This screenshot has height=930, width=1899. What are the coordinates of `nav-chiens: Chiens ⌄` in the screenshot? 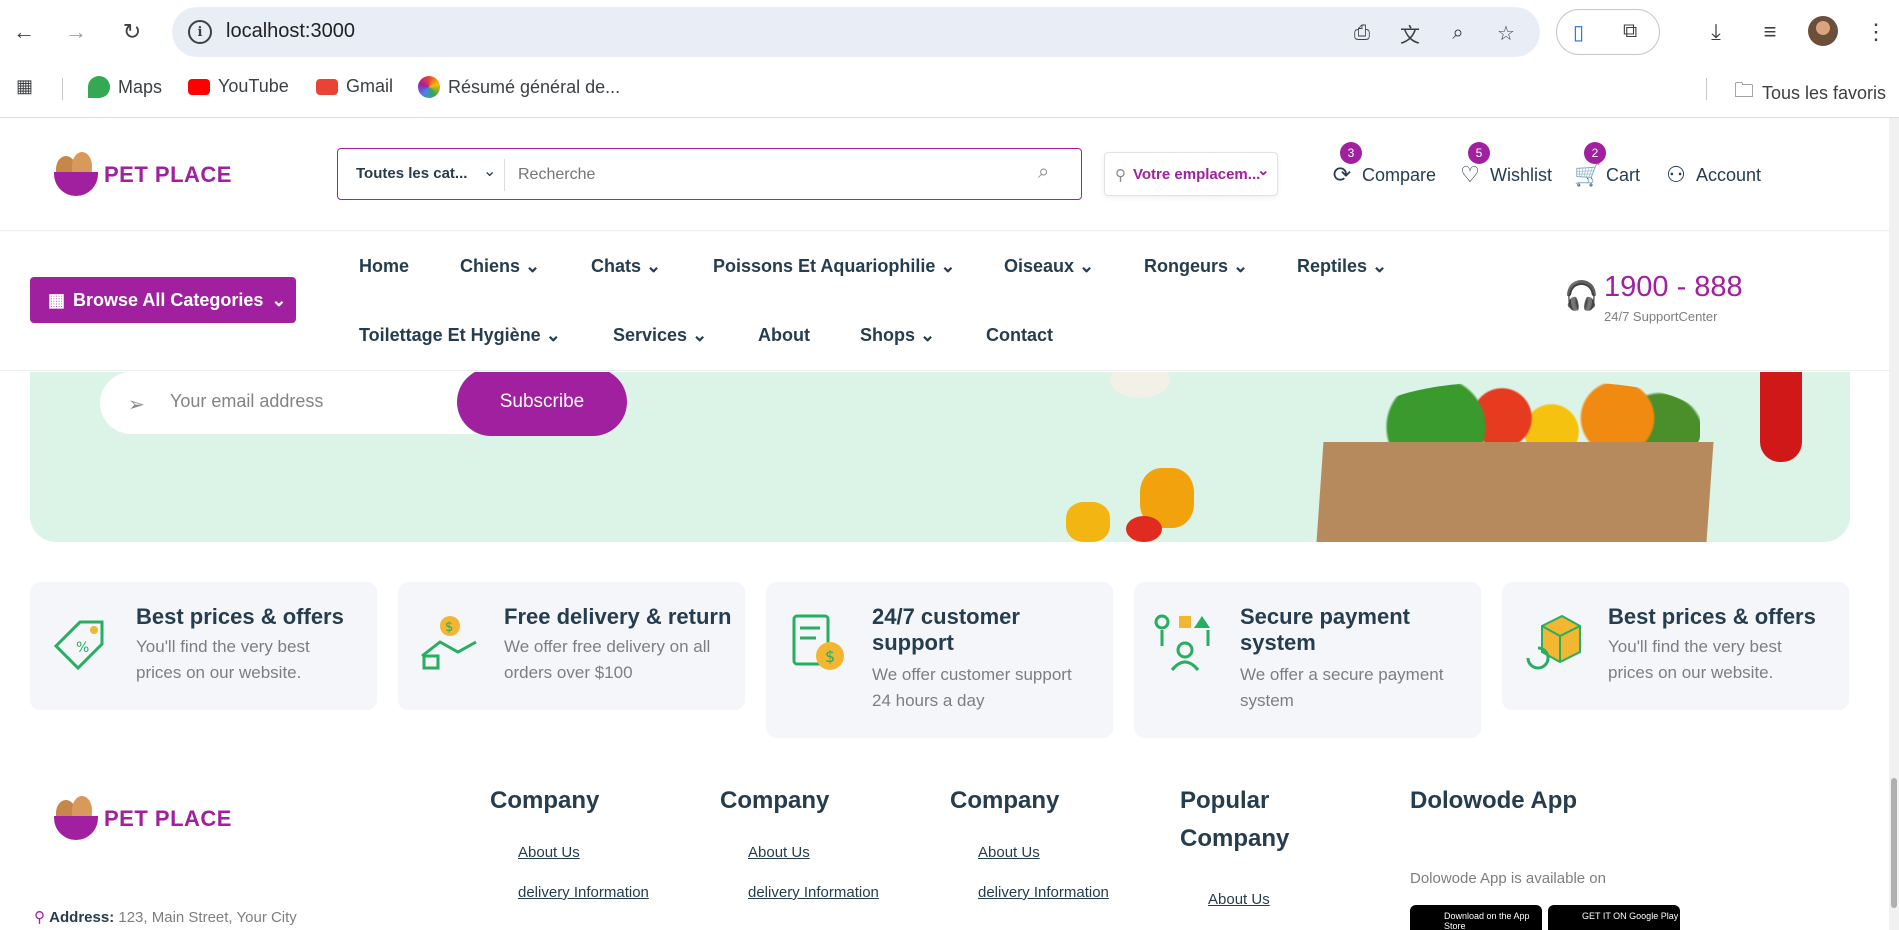 It's located at (500, 266).